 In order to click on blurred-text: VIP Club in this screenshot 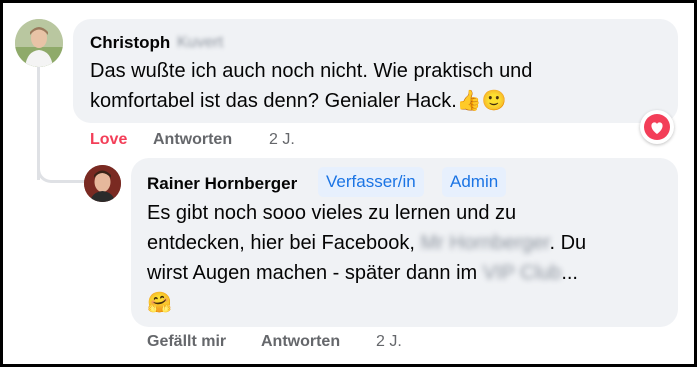, I will do `click(522, 273)`.